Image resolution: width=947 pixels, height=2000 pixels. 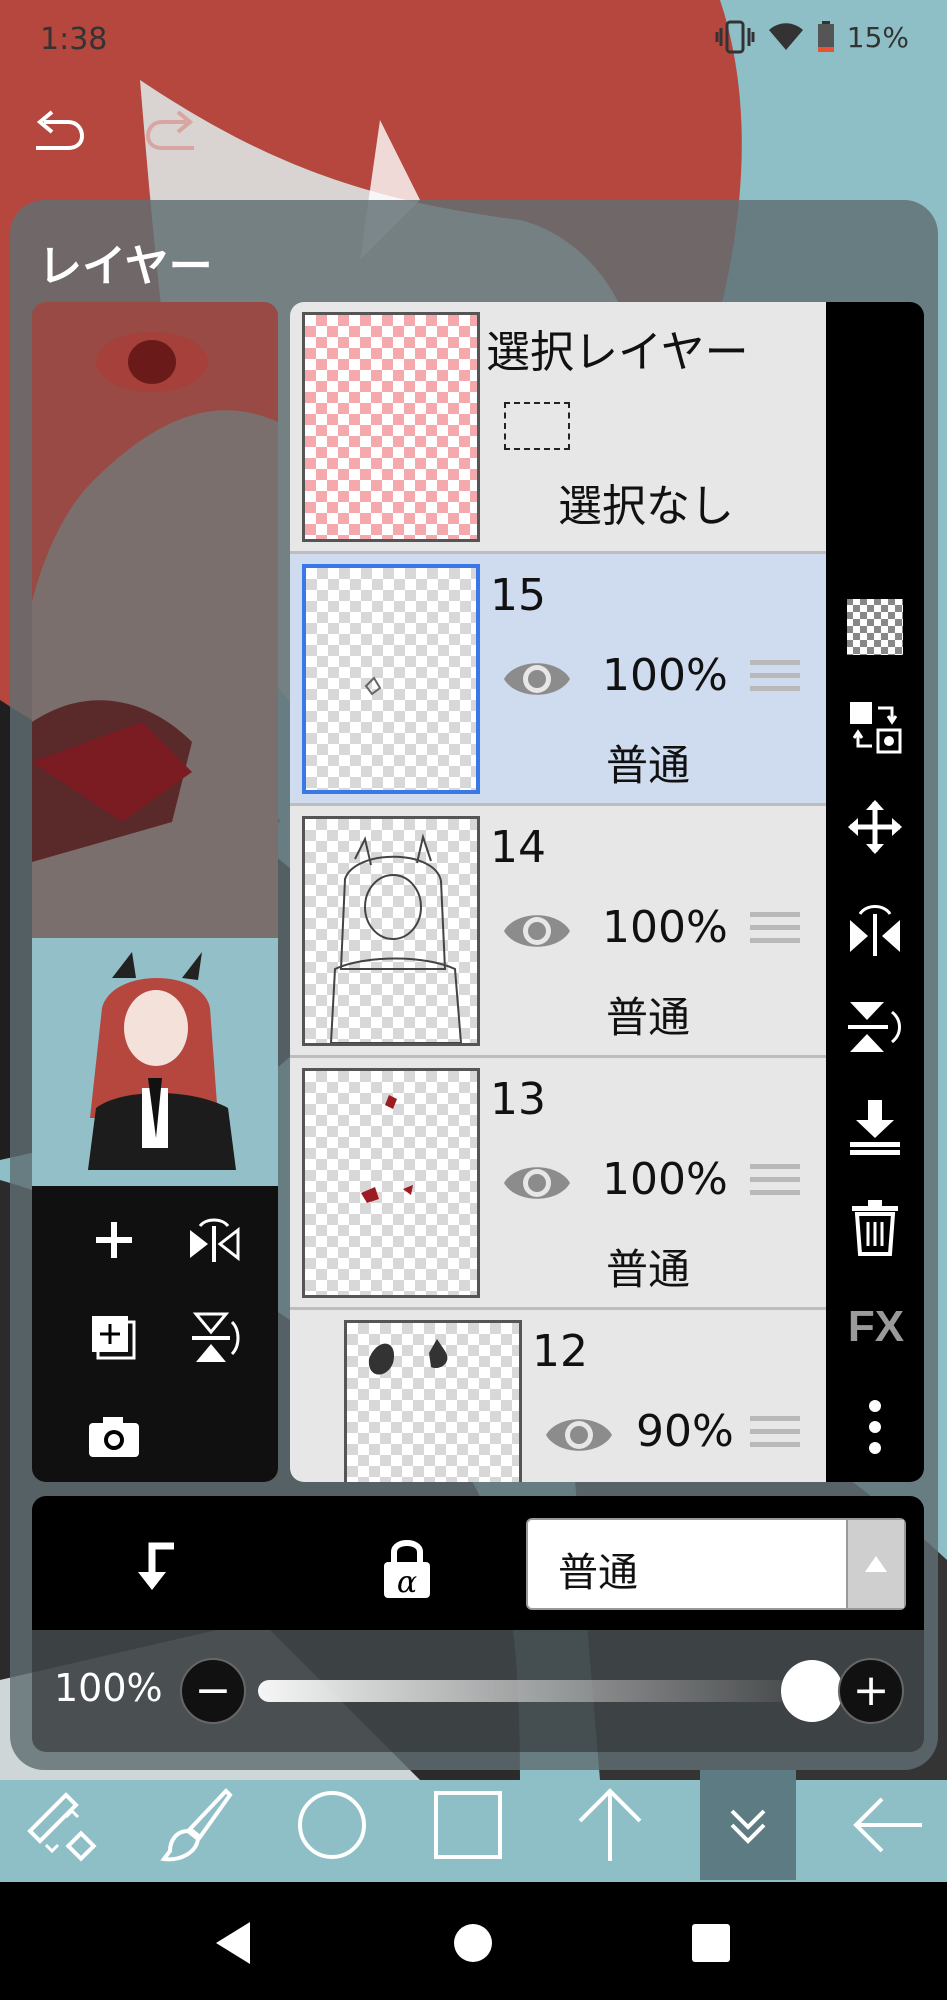 I want to click on preview-zoom-art, so click(x=155, y=620).